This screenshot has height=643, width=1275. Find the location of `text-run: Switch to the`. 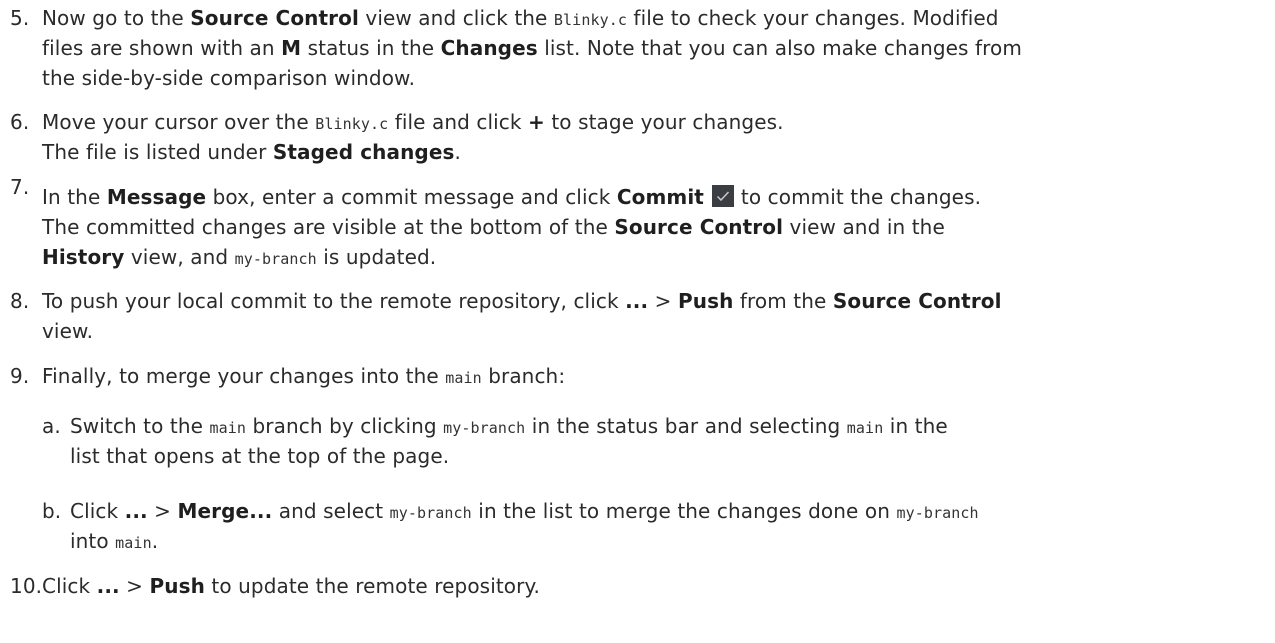

text-run: Switch to the is located at coordinates (140, 426).